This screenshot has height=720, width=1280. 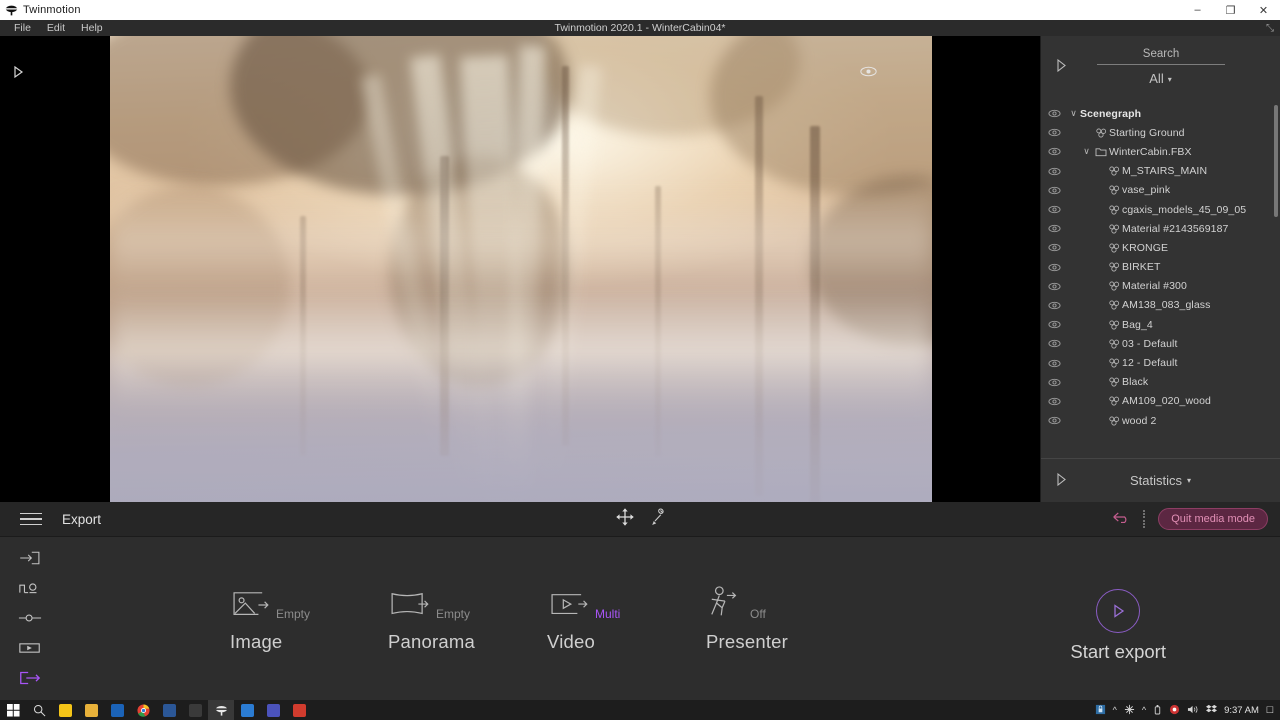 What do you see at coordinates (1160, 480) in the screenshot?
I see `statistics-bar: Statistics ▾` at bounding box center [1160, 480].